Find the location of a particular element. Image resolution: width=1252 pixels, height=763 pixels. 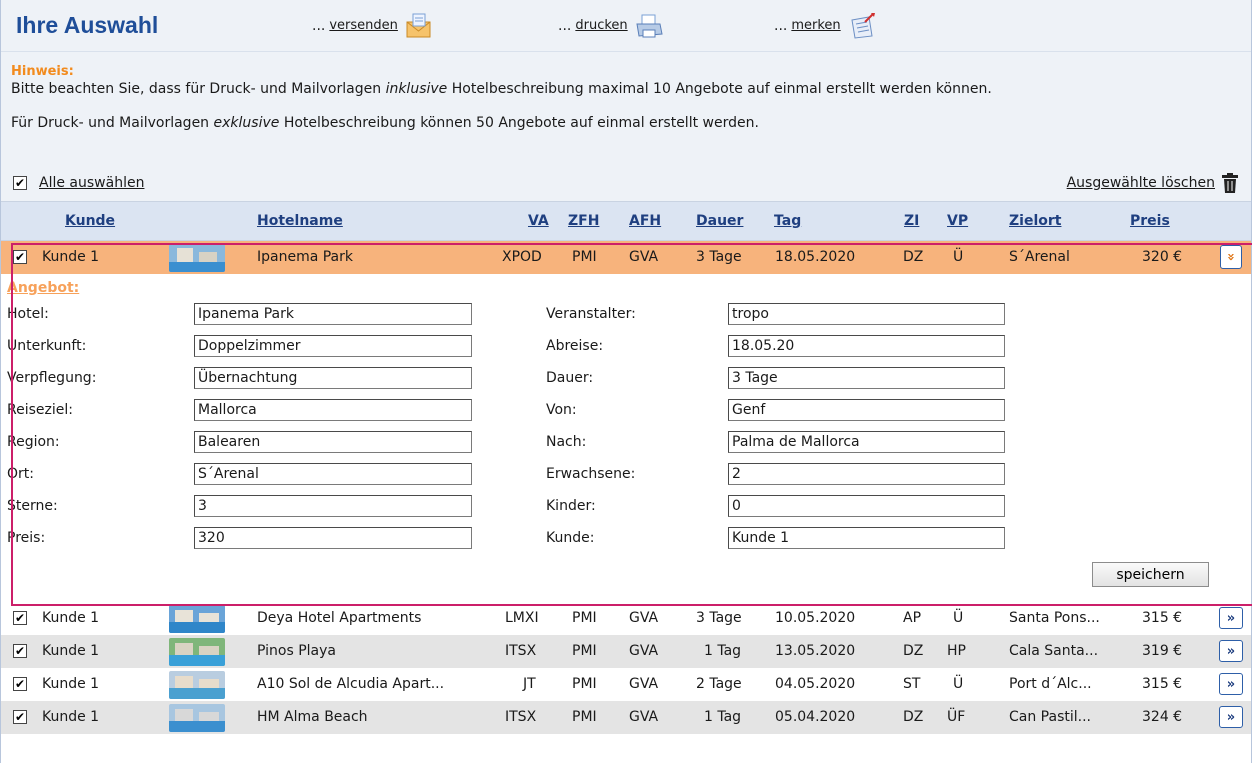

select-all: ✔ Alle auswählen is located at coordinates (78, 183).